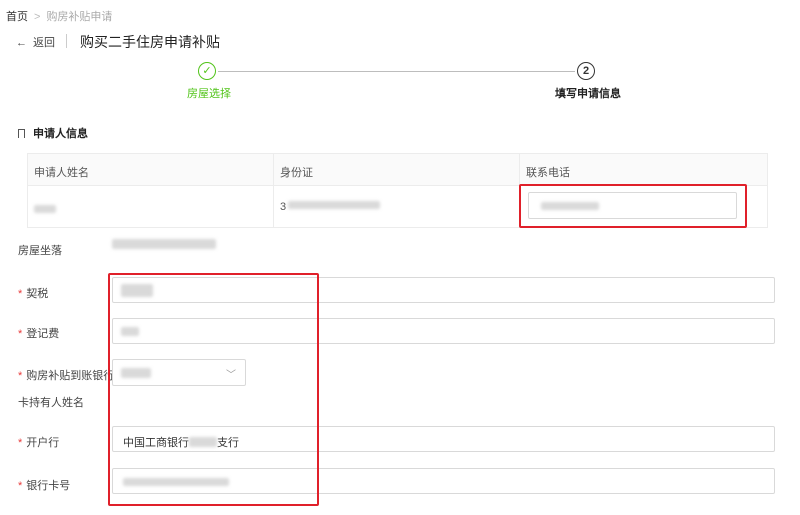 Image resolution: width=800 pixels, height=515 pixels. What do you see at coordinates (39, 334) in the screenshot?
I see `registration-fee-label: * 登记费` at bounding box center [39, 334].